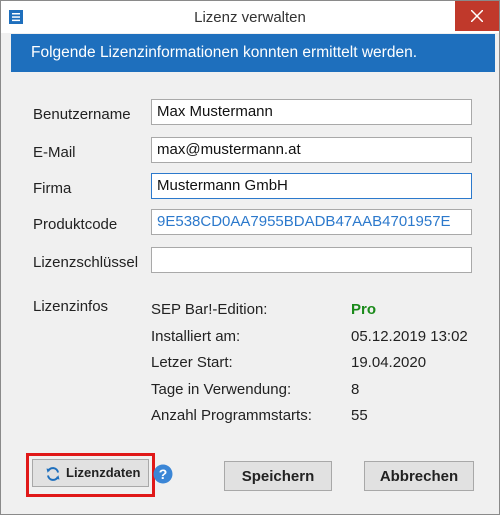  I want to click on close-button, so click(477, 16).